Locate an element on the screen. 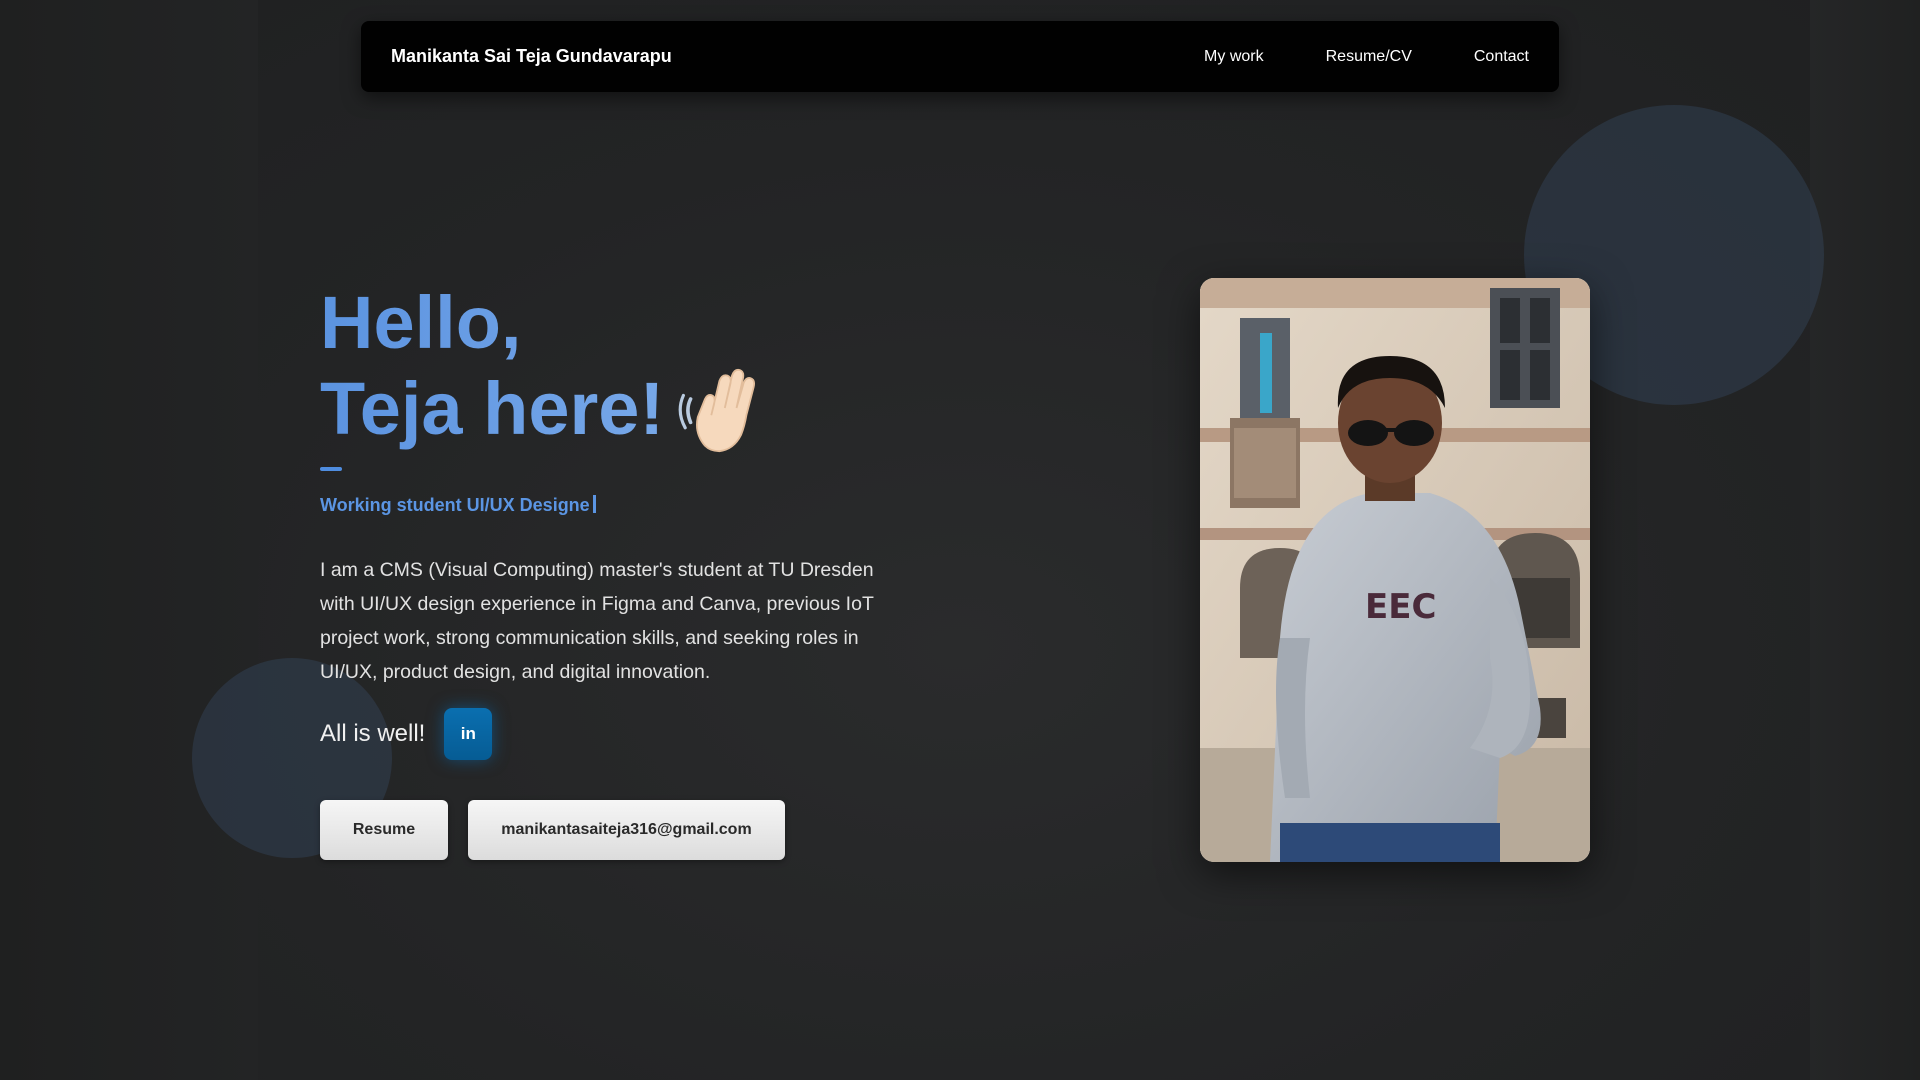  profile-photo-illustration: EEC is located at coordinates (1395, 570).